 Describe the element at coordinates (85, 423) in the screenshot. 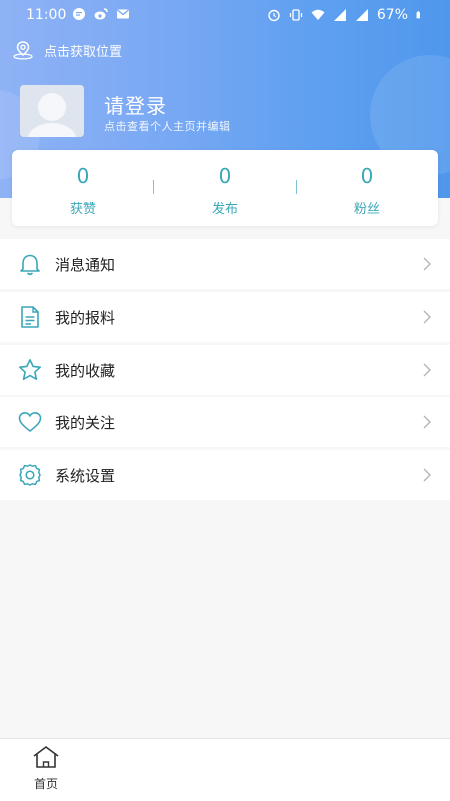

I see `menu-item-label: 我的关注` at that location.